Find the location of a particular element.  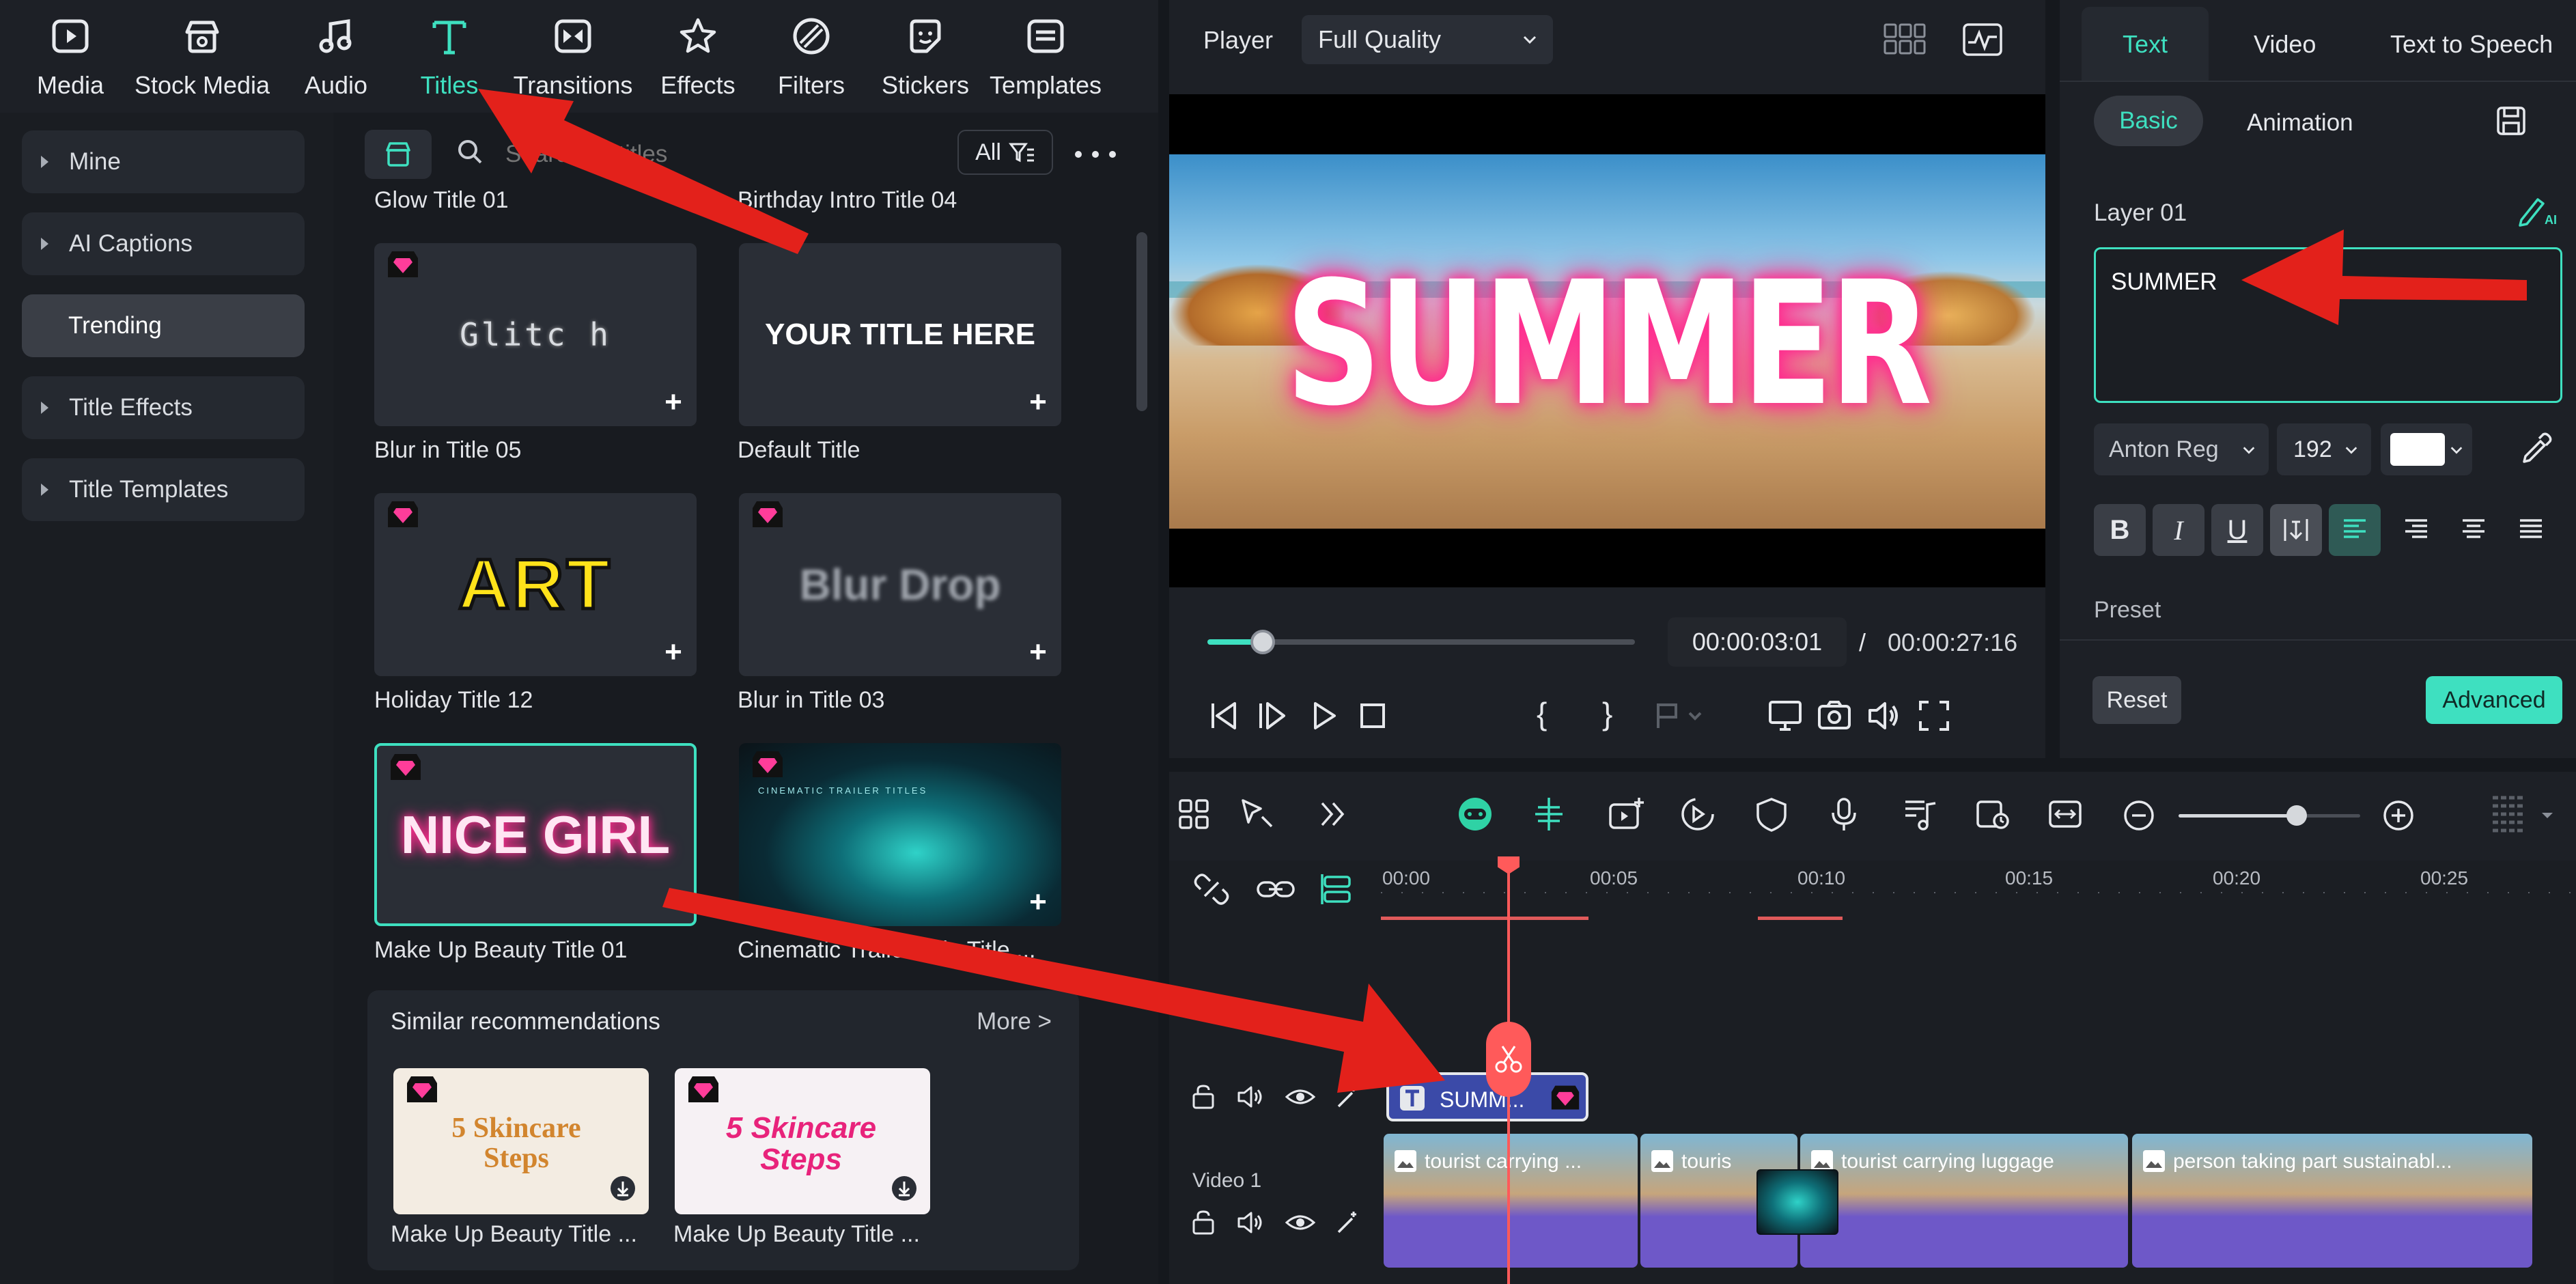

arrow-to-titles-tab is located at coordinates (643, 171).